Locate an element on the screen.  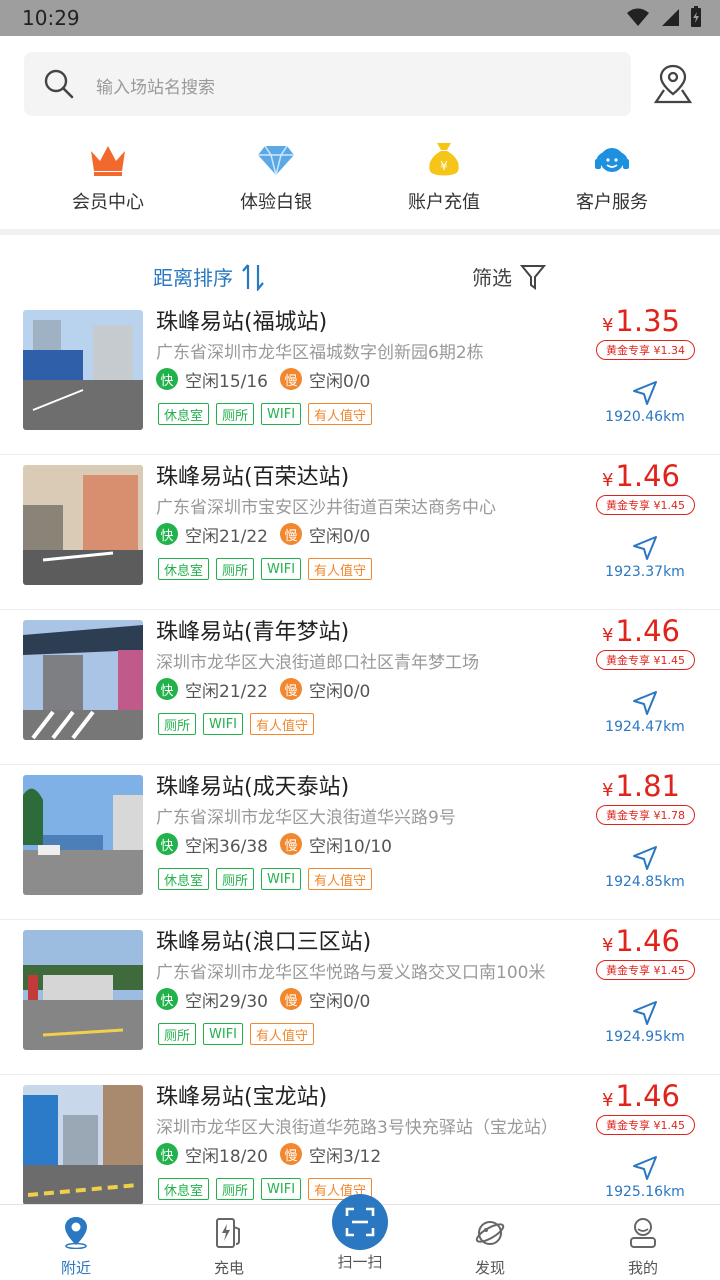
price-value: 1.81 is located at coordinates (647, 786).